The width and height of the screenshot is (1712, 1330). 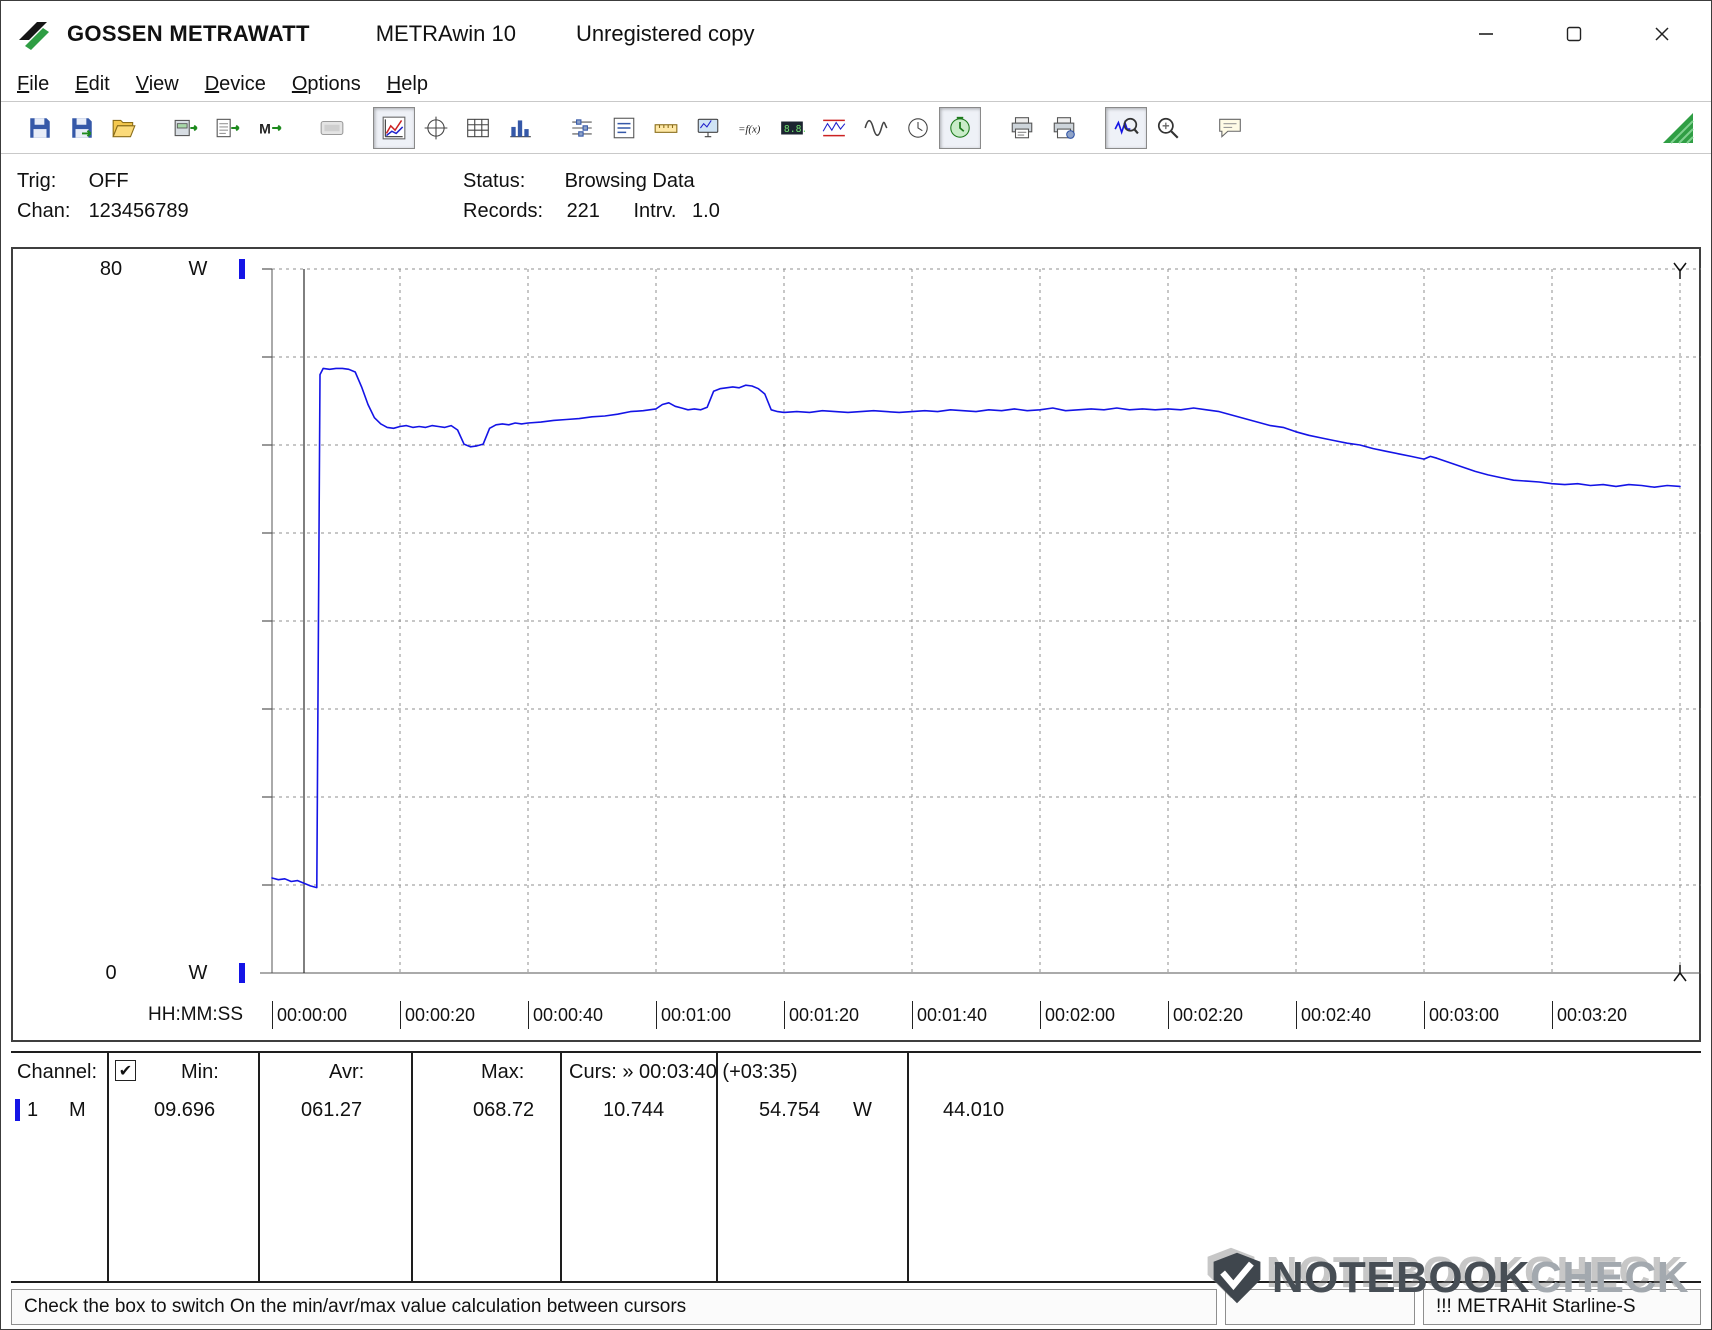 What do you see at coordinates (1333, 1015) in the screenshot?
I see `x-tick-label: 00:02:40` at bounding box center [1333, 1015].